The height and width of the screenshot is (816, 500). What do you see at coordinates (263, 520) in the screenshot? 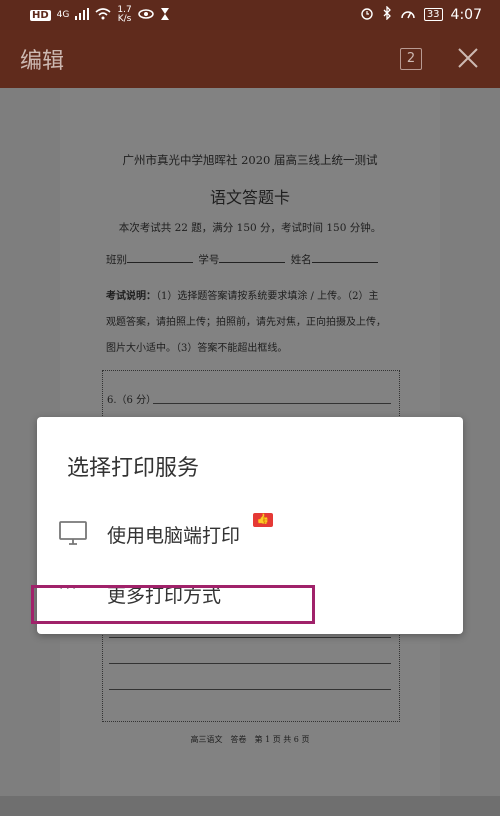
I see `thumbs-up-badge-icon: 👍` at bounding box center [263, 520].